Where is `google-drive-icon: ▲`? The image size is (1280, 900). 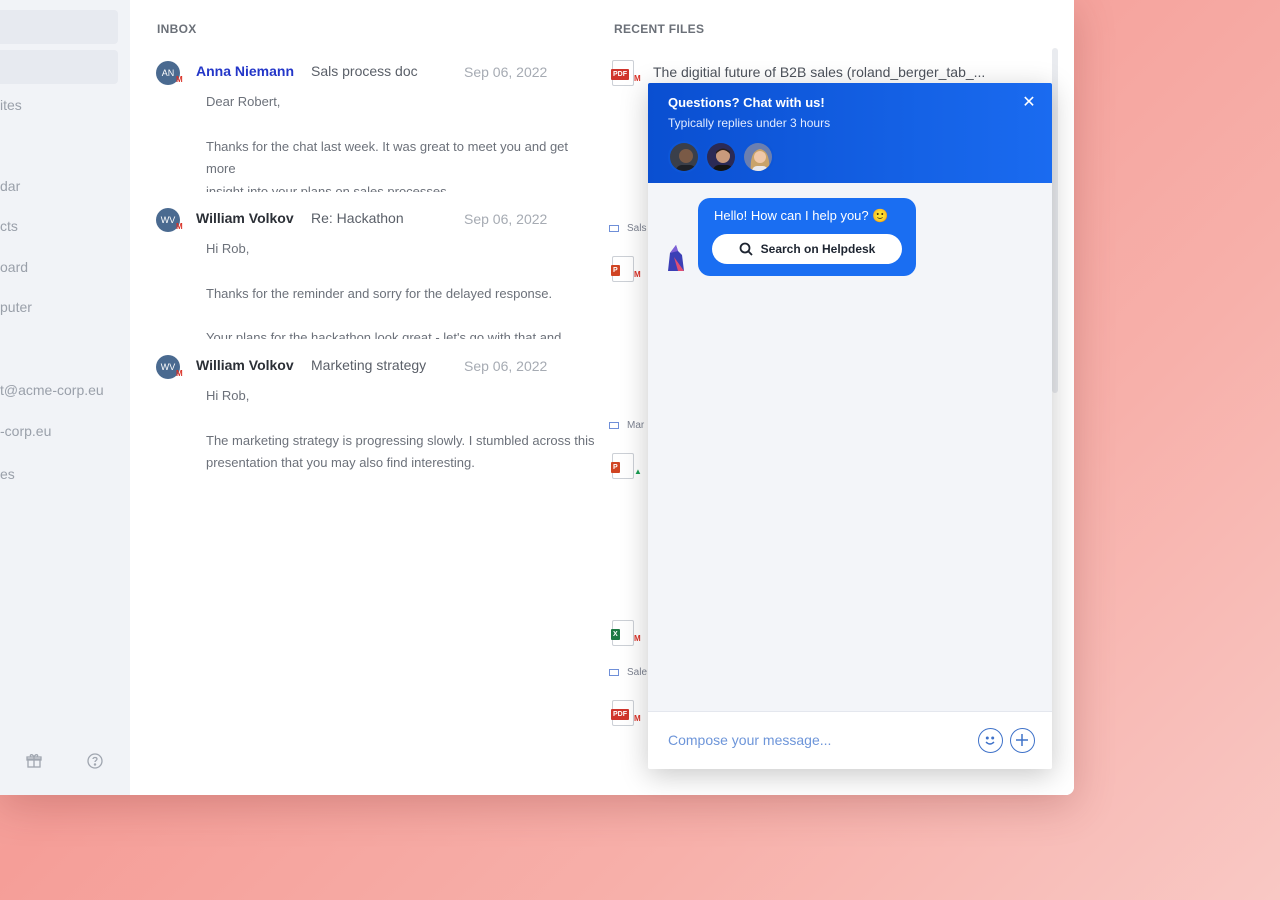 google-drive-icon: ▲ is located at coordinates (638, 471).